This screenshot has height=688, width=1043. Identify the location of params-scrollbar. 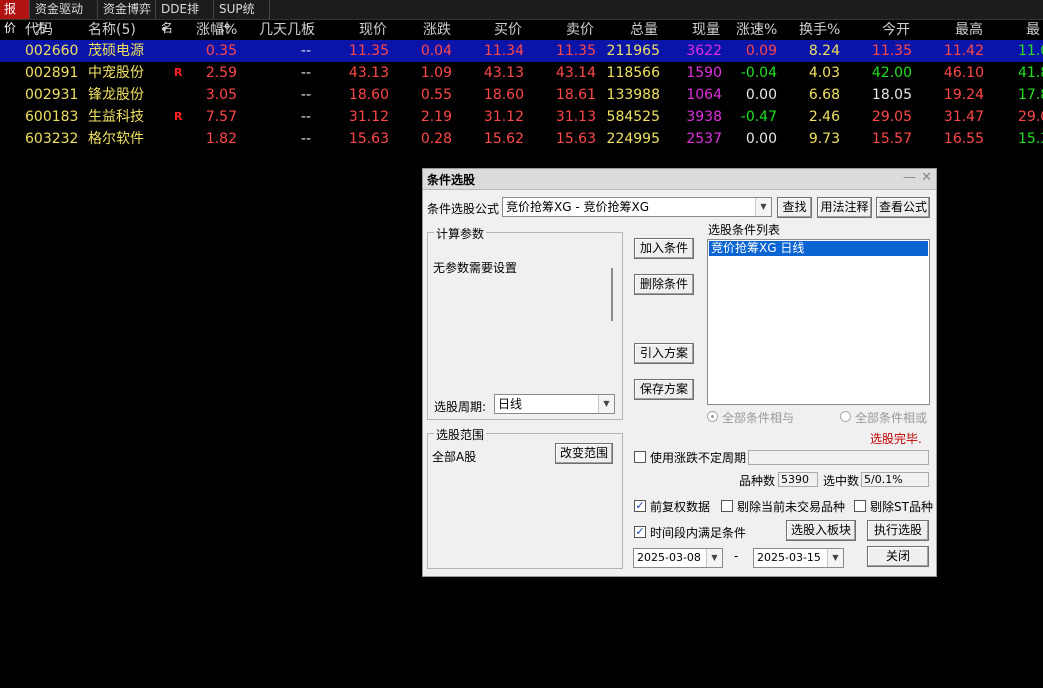
(612, 294).